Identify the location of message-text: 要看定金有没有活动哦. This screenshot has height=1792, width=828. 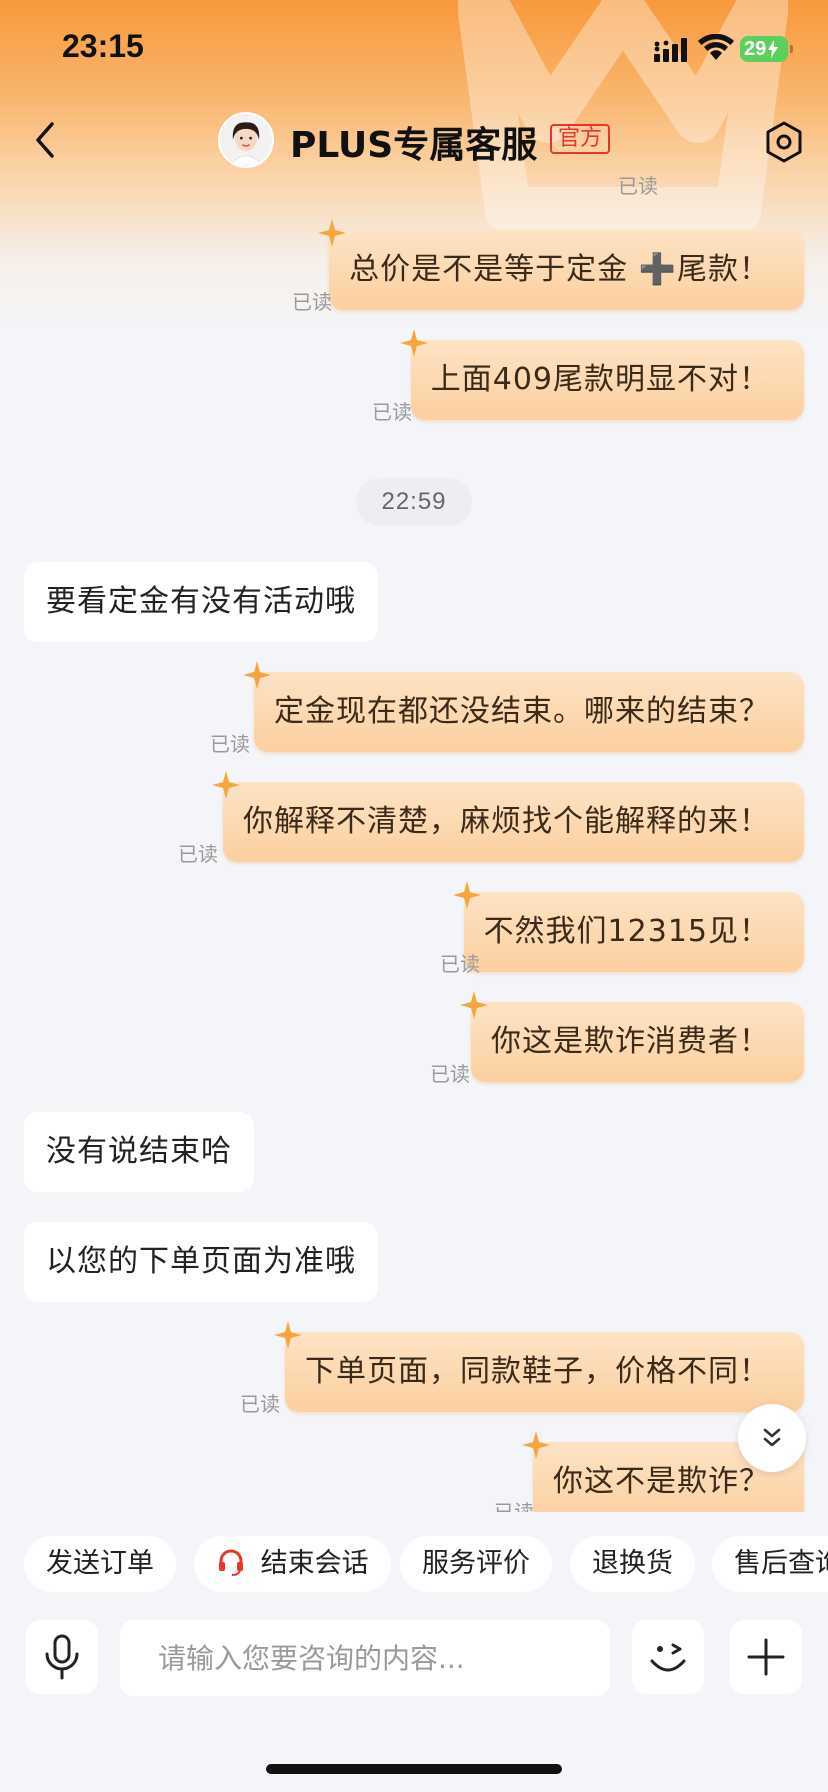
(201, 601).